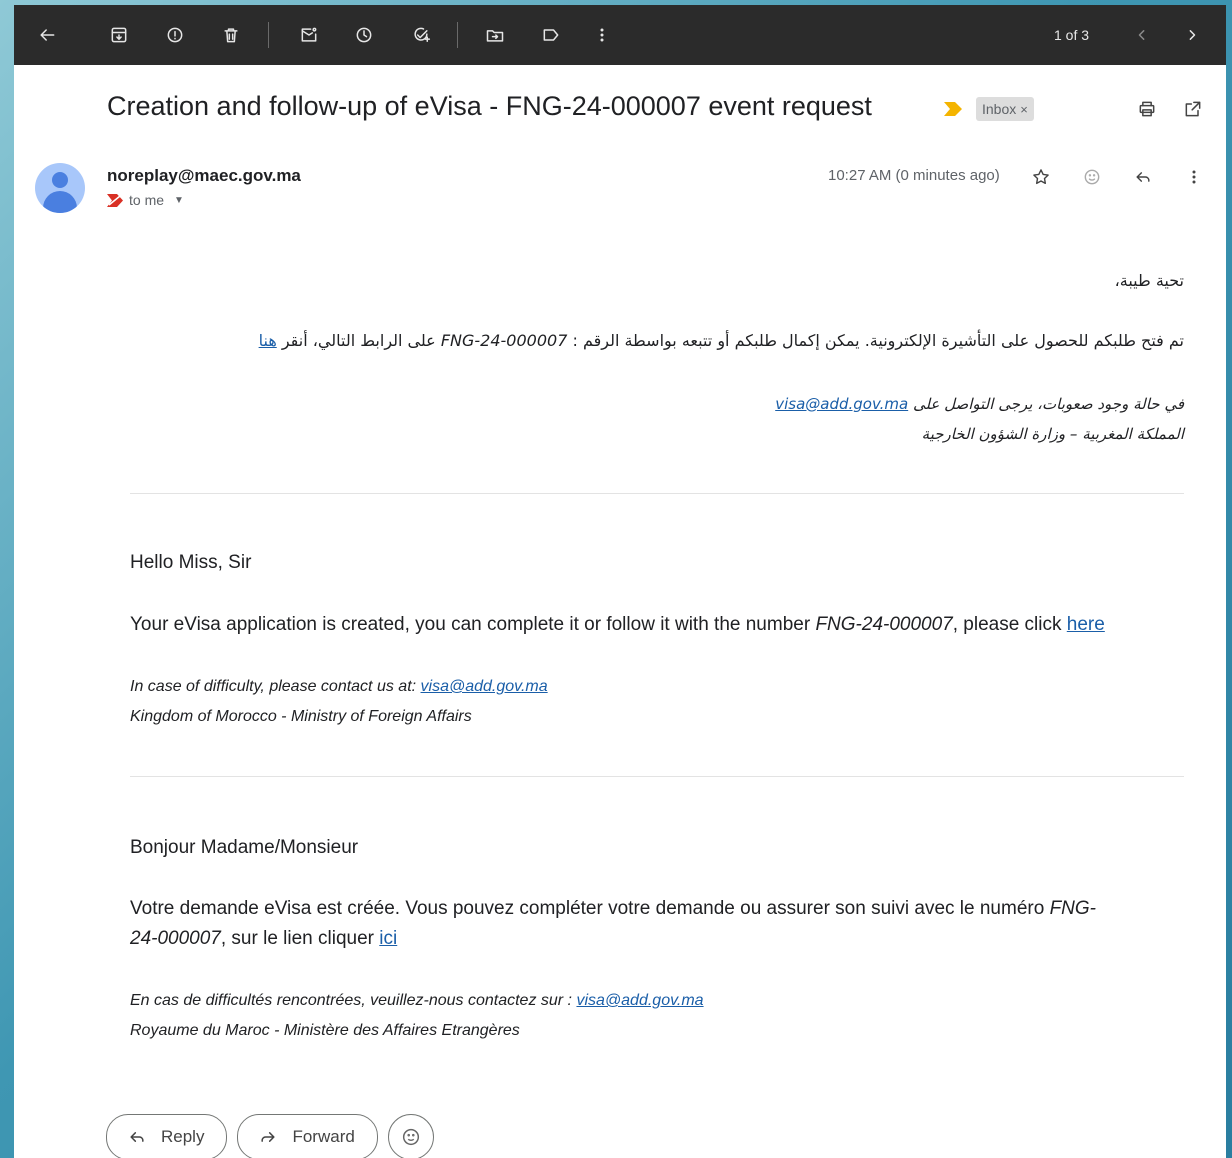 The width and height of the screenshot is (1232, 1158). What do you see at coordinates (183, 1136) in the screenshot?
I see `reply-button-label: Reply` at bounding box center [183, 1136].